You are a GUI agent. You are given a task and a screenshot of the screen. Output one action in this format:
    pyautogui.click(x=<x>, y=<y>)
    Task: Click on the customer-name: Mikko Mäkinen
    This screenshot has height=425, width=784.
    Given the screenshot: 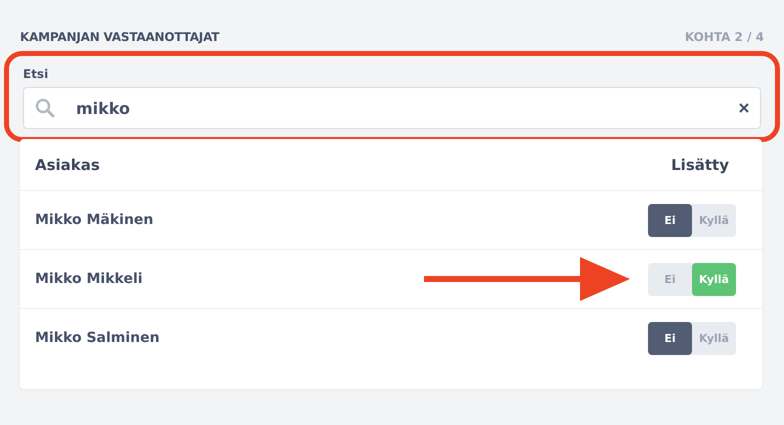 What is the action you would take?
    pyautogui.click(x=94, y=220)
    